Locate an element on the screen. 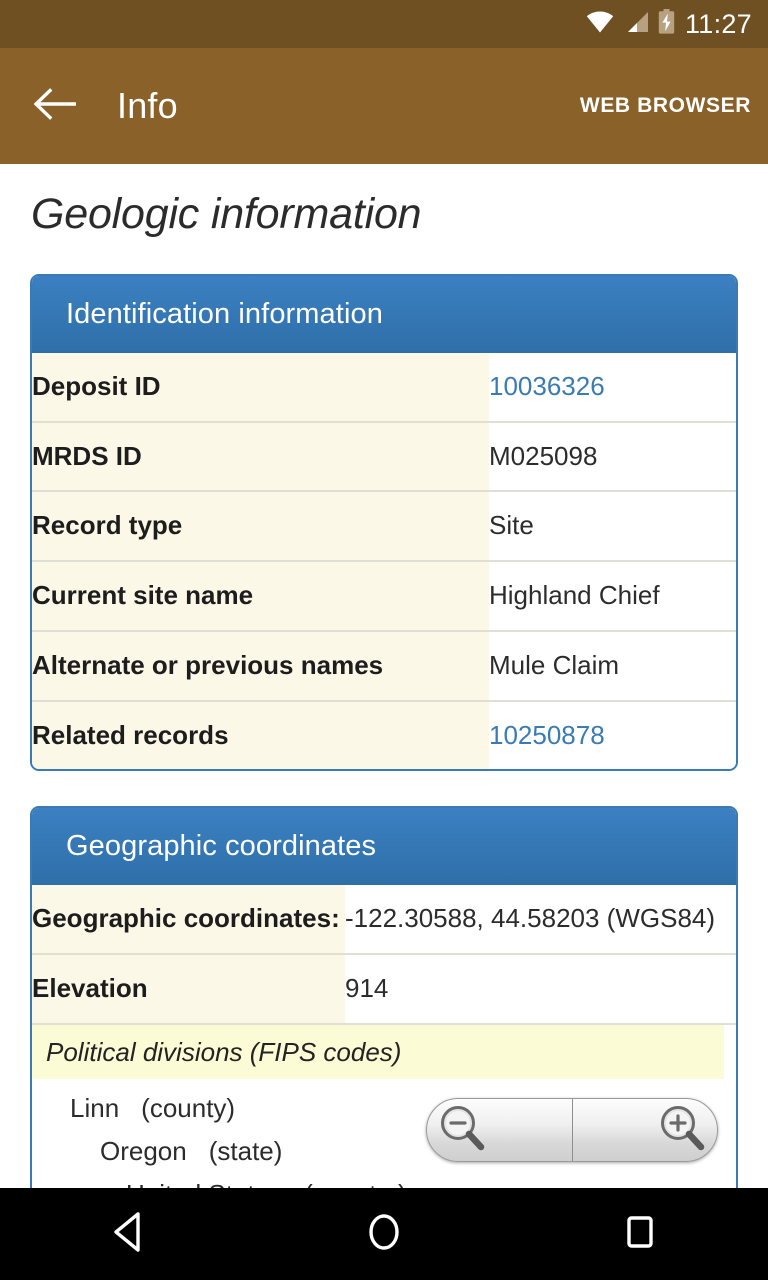 This screenshot has height=1280, width=768. cellular-signal-icon is located at coordinates (636, 24).